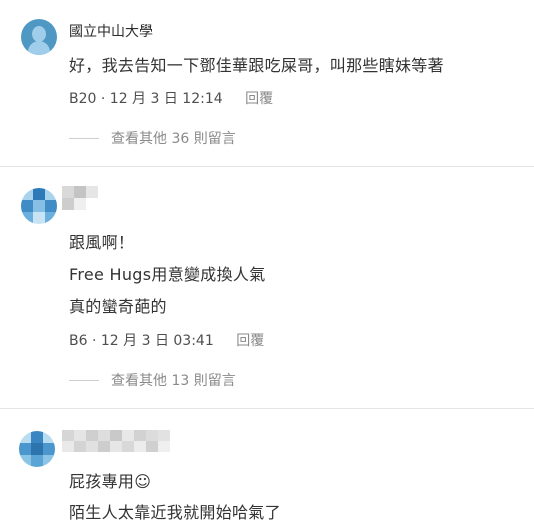 The image size is (534, 531). I want to click on avatar-body-shape, so click(39, 48).